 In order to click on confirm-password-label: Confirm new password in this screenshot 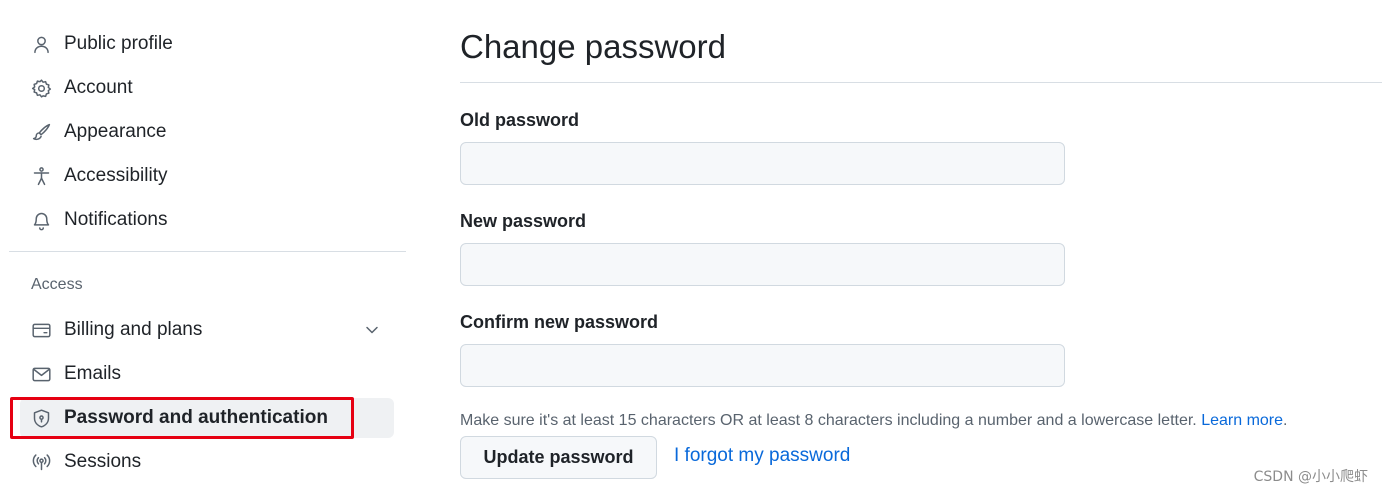, I will do `click(559, 322)`.